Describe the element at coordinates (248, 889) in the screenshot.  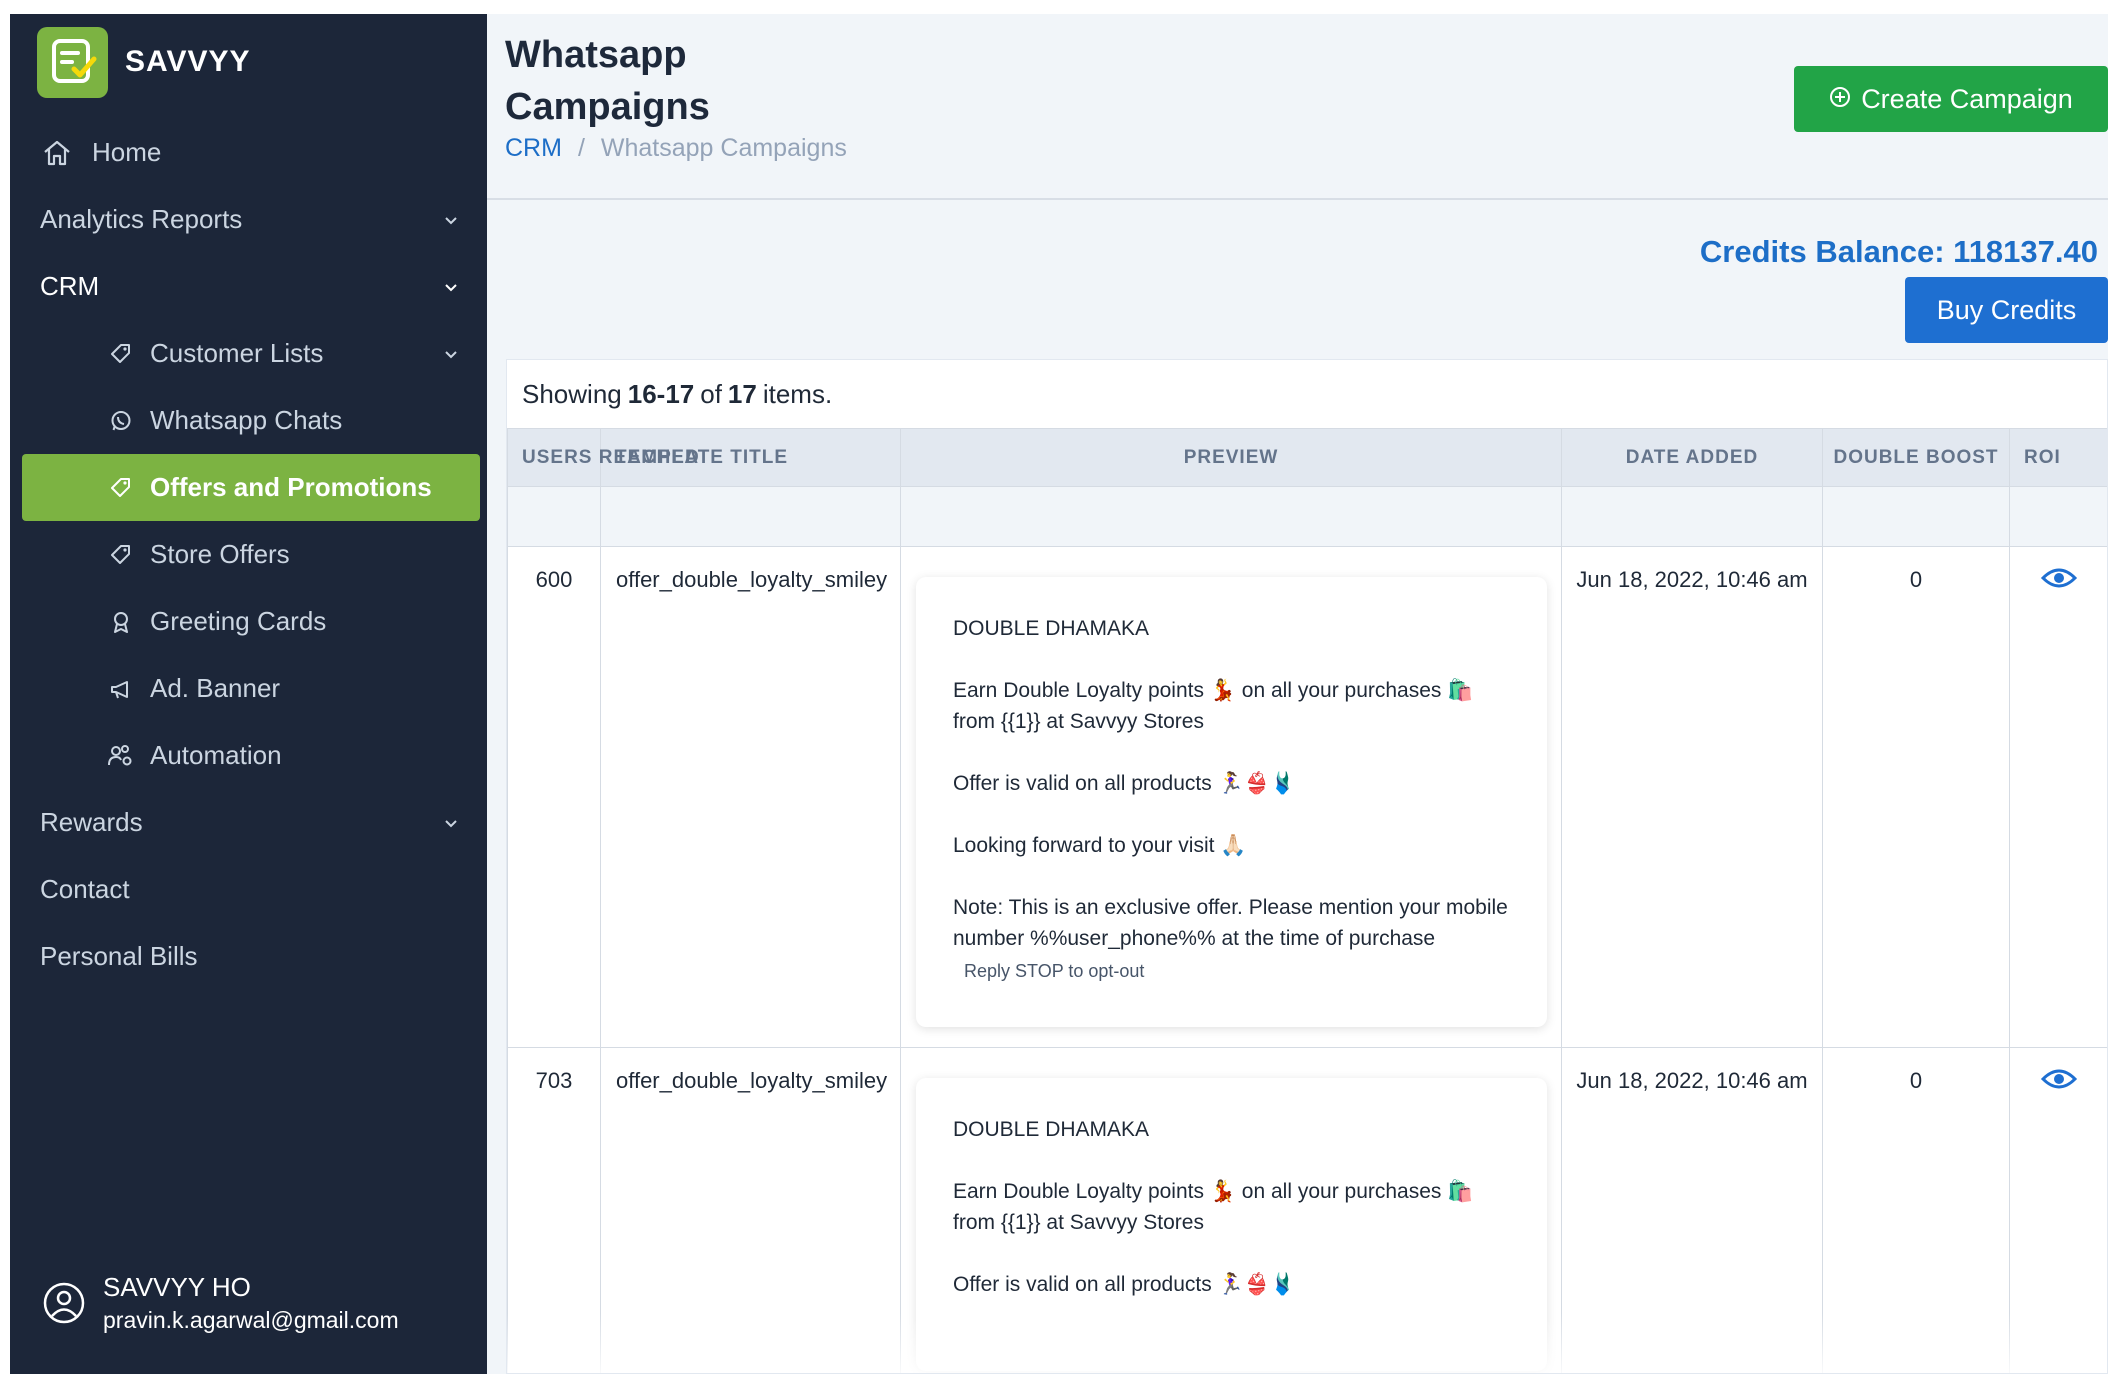
I see `sidebar-item-contact: Contact` at that location.